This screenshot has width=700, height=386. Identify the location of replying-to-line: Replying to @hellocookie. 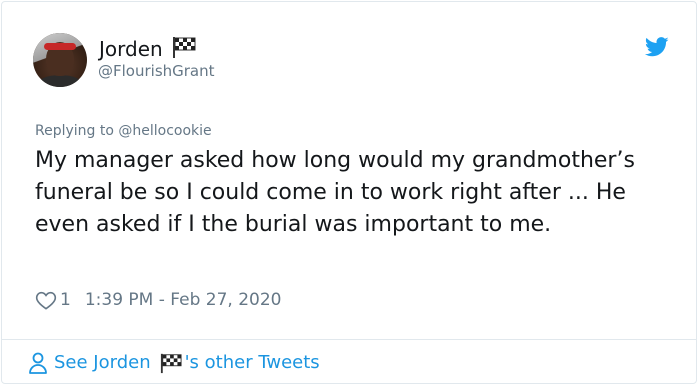
(123, 131).